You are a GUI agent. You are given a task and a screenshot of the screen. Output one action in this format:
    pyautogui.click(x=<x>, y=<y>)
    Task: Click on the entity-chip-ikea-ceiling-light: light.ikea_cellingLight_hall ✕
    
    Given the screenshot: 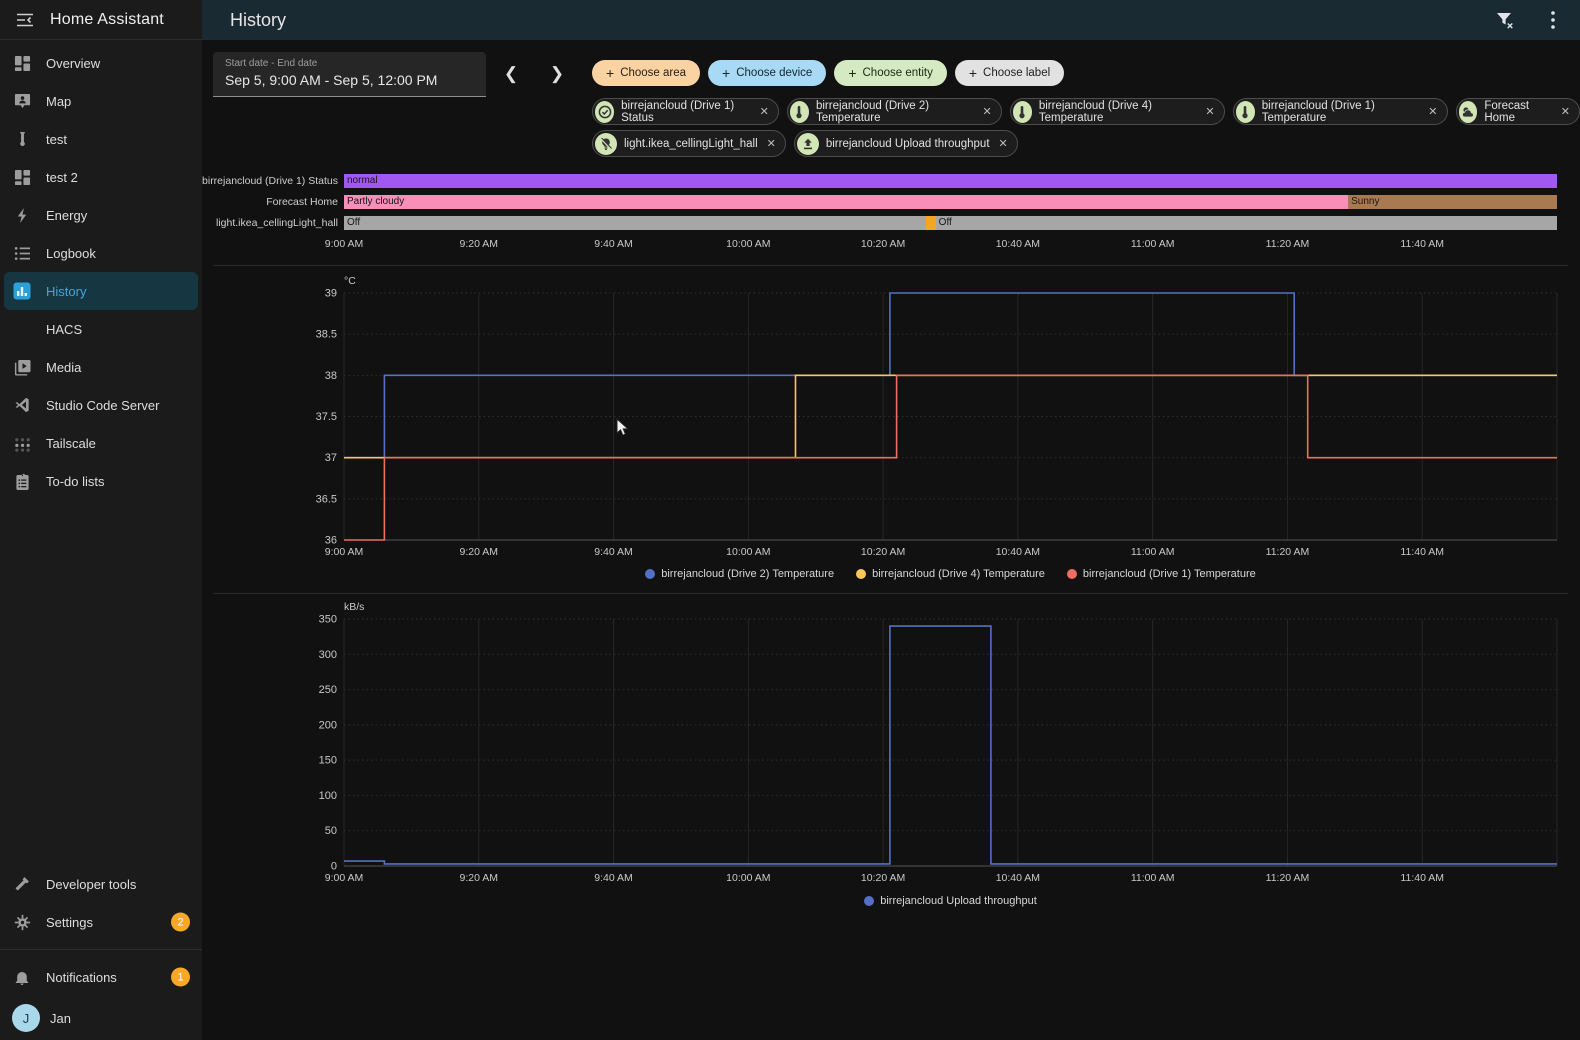 What is the action you would take?
    pyautogui.click(x=689, y=143)
    